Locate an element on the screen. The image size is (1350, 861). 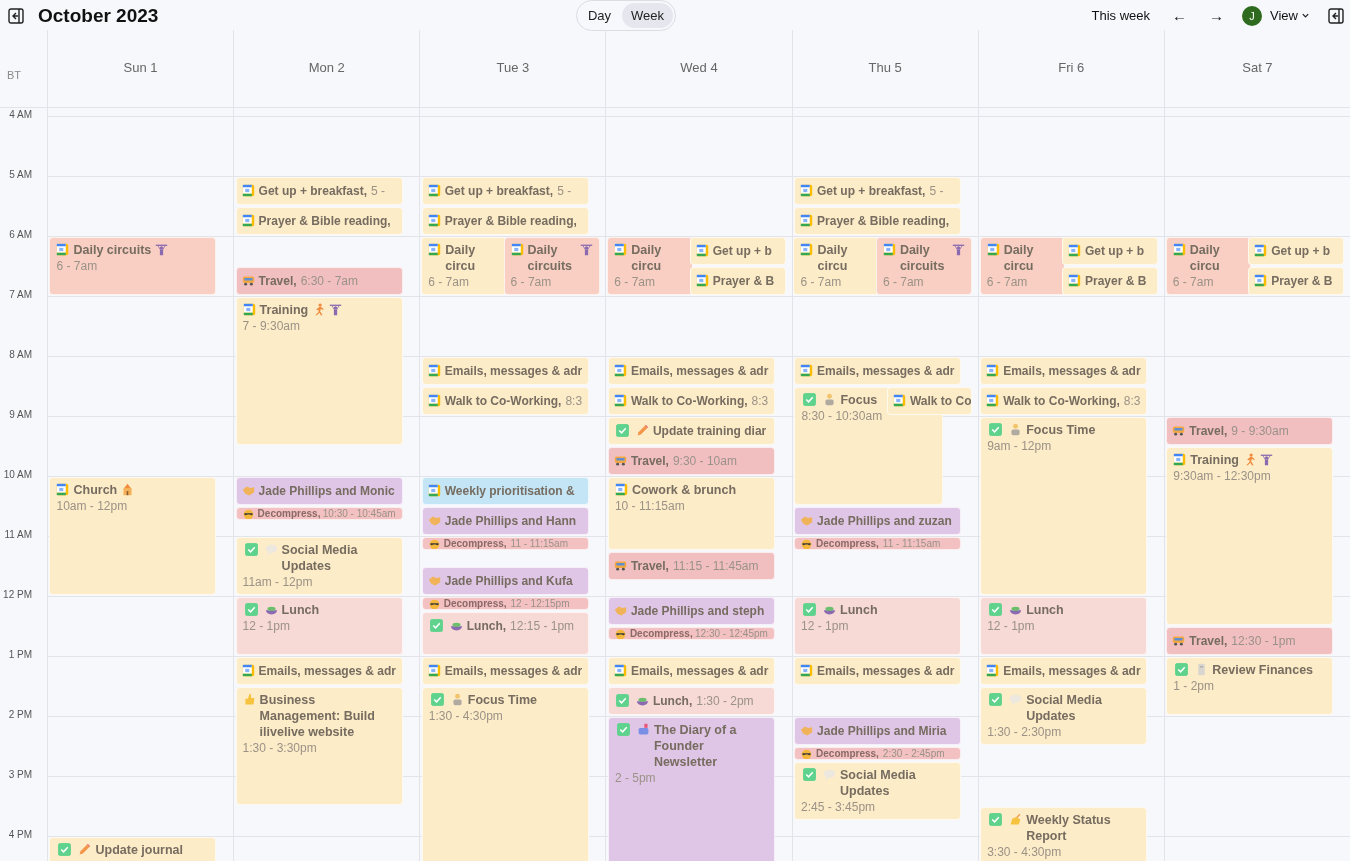
view-menu-button: View is located at coordinates (1290, 15).